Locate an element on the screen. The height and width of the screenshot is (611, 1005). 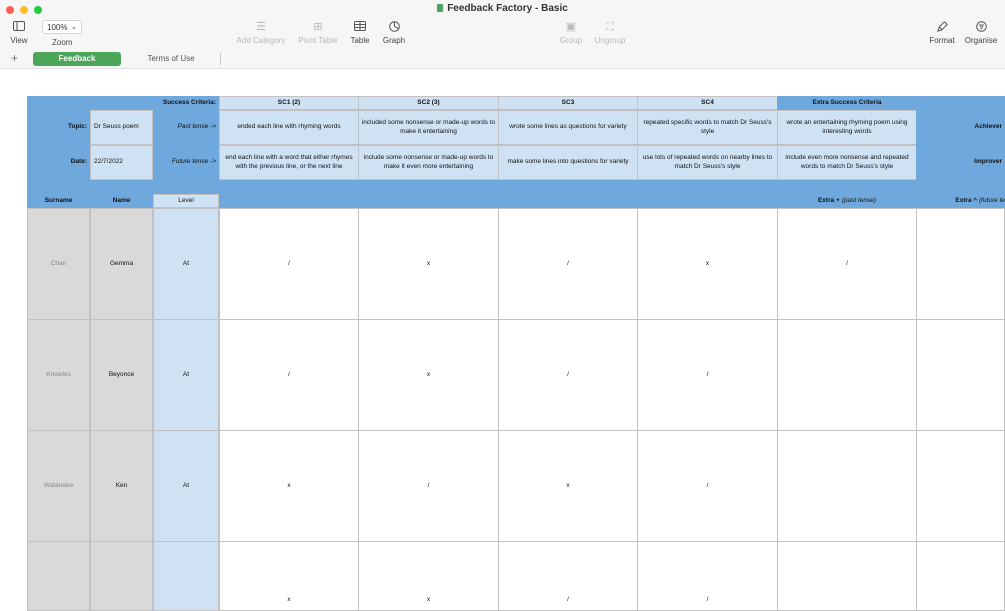
view-button: View is located at coordinates (19, 33).